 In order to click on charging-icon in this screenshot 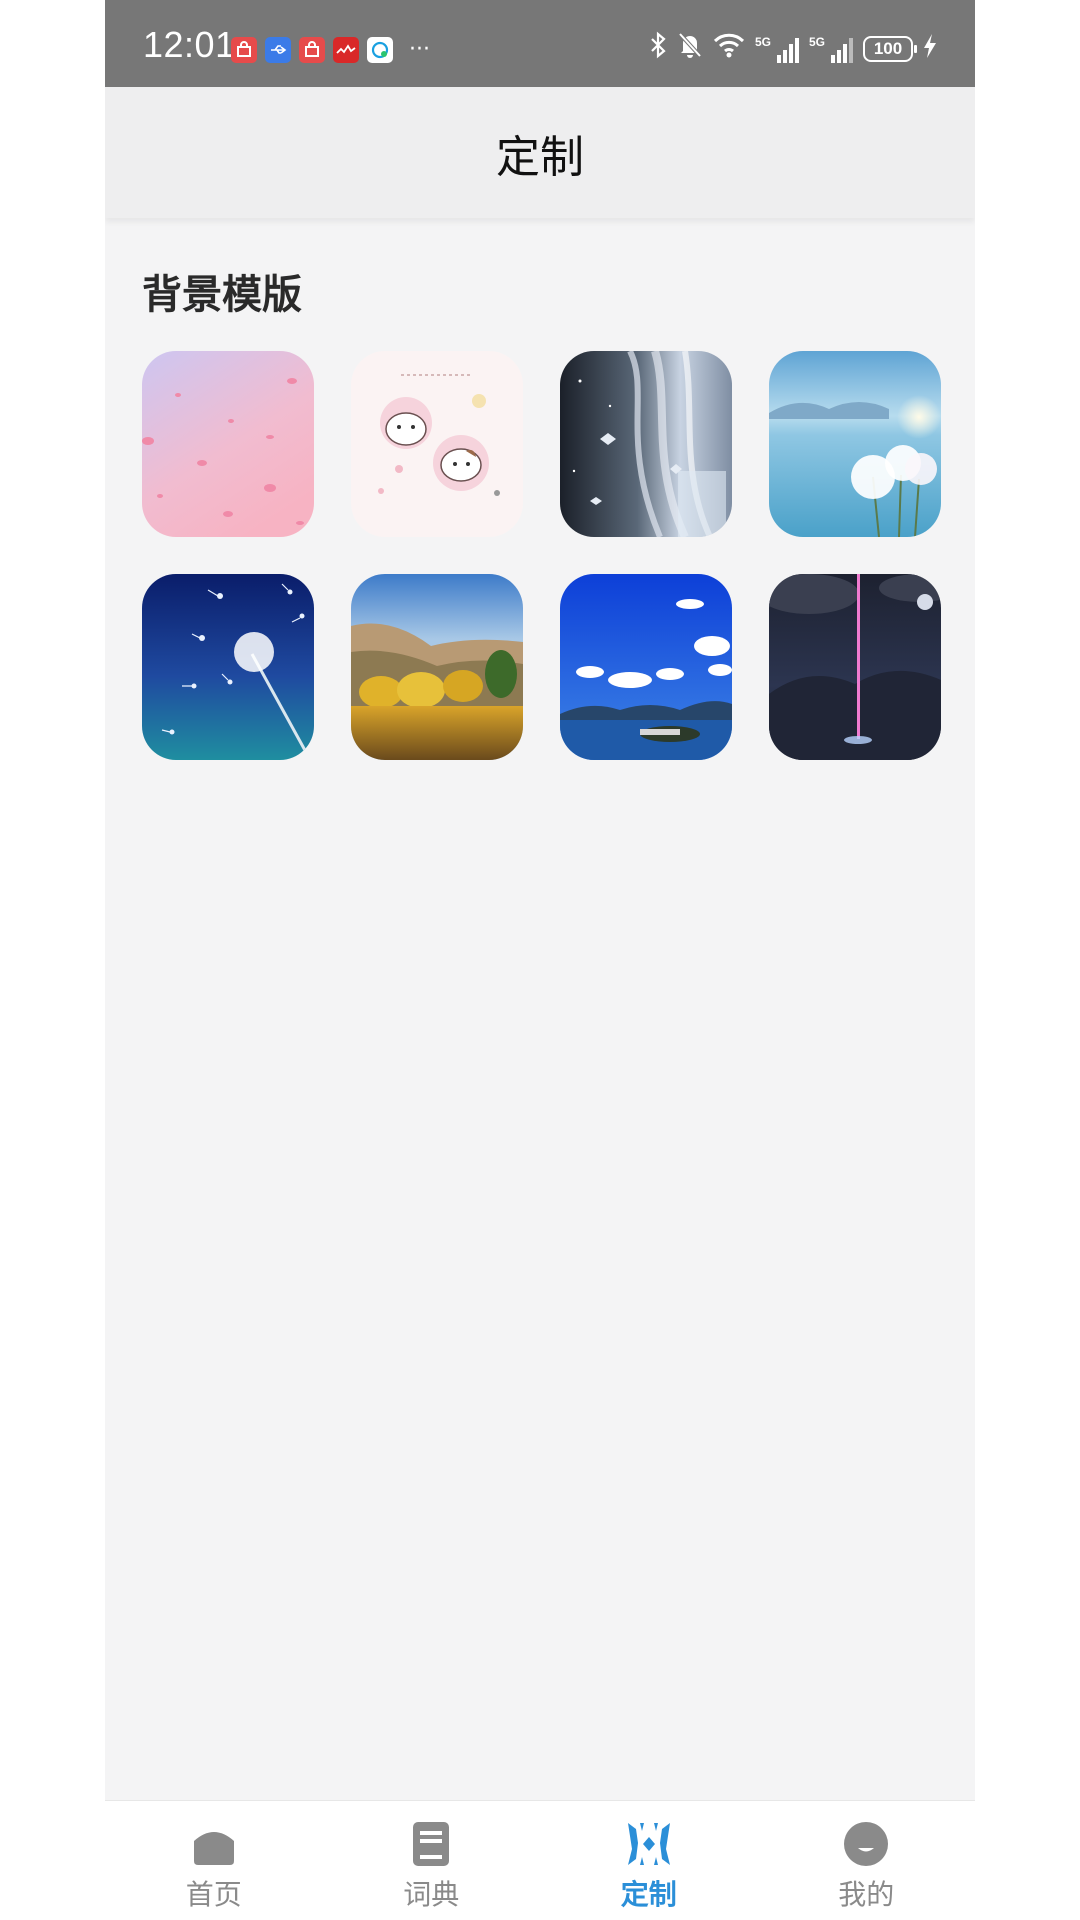, I will do `click(930, 49)`.